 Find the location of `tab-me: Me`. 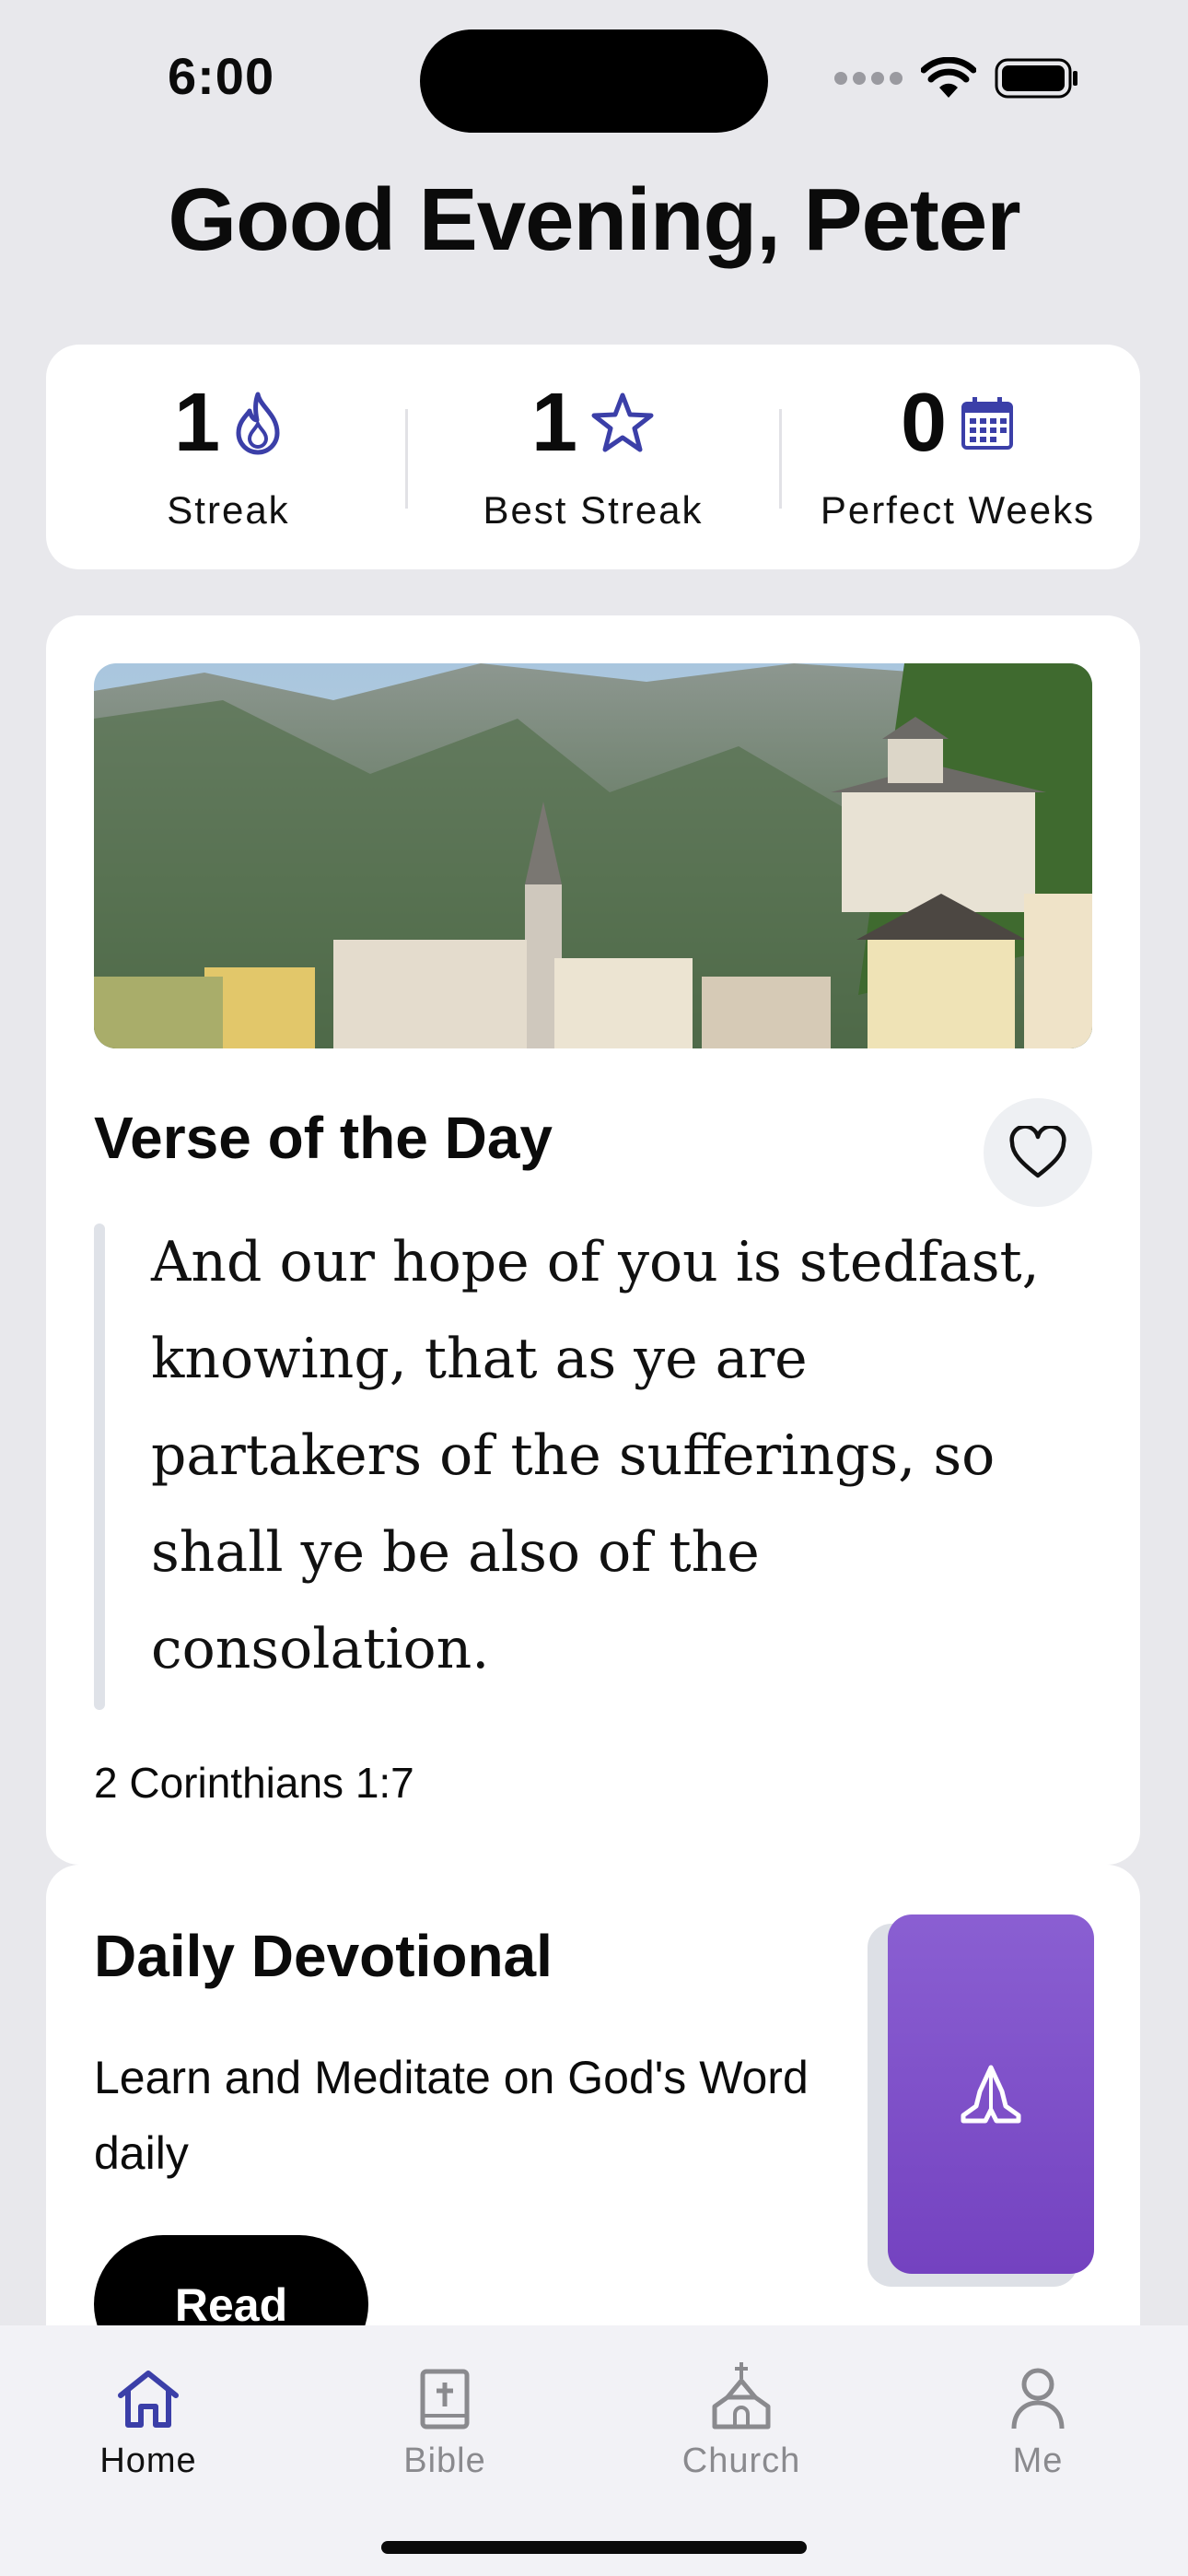

tab-me: Me is located at coordinates (1038, 2414).